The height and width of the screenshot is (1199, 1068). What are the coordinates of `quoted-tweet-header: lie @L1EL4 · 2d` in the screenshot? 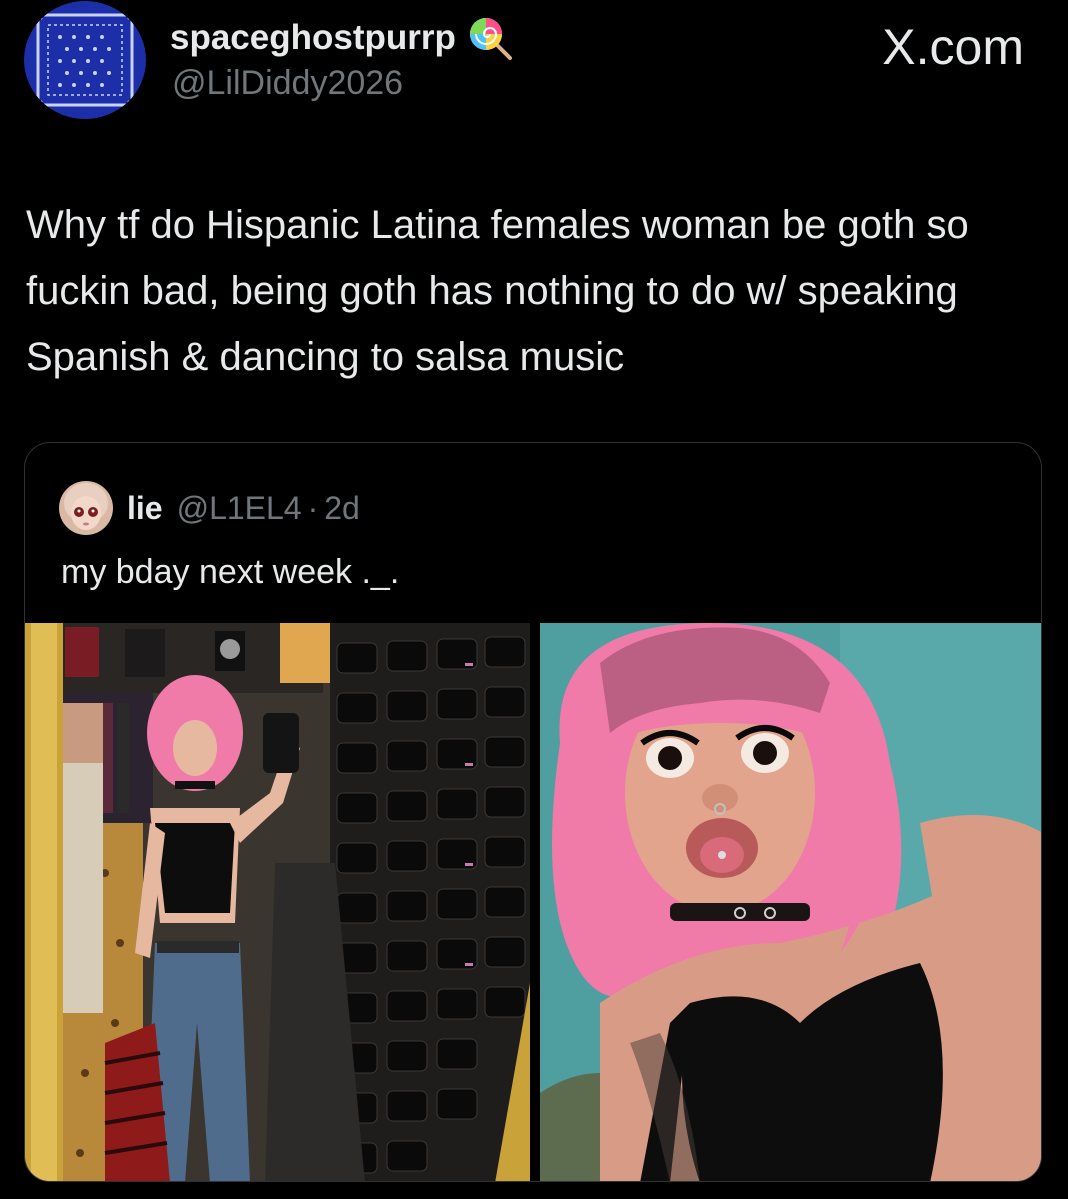 It's located at (209, 508).